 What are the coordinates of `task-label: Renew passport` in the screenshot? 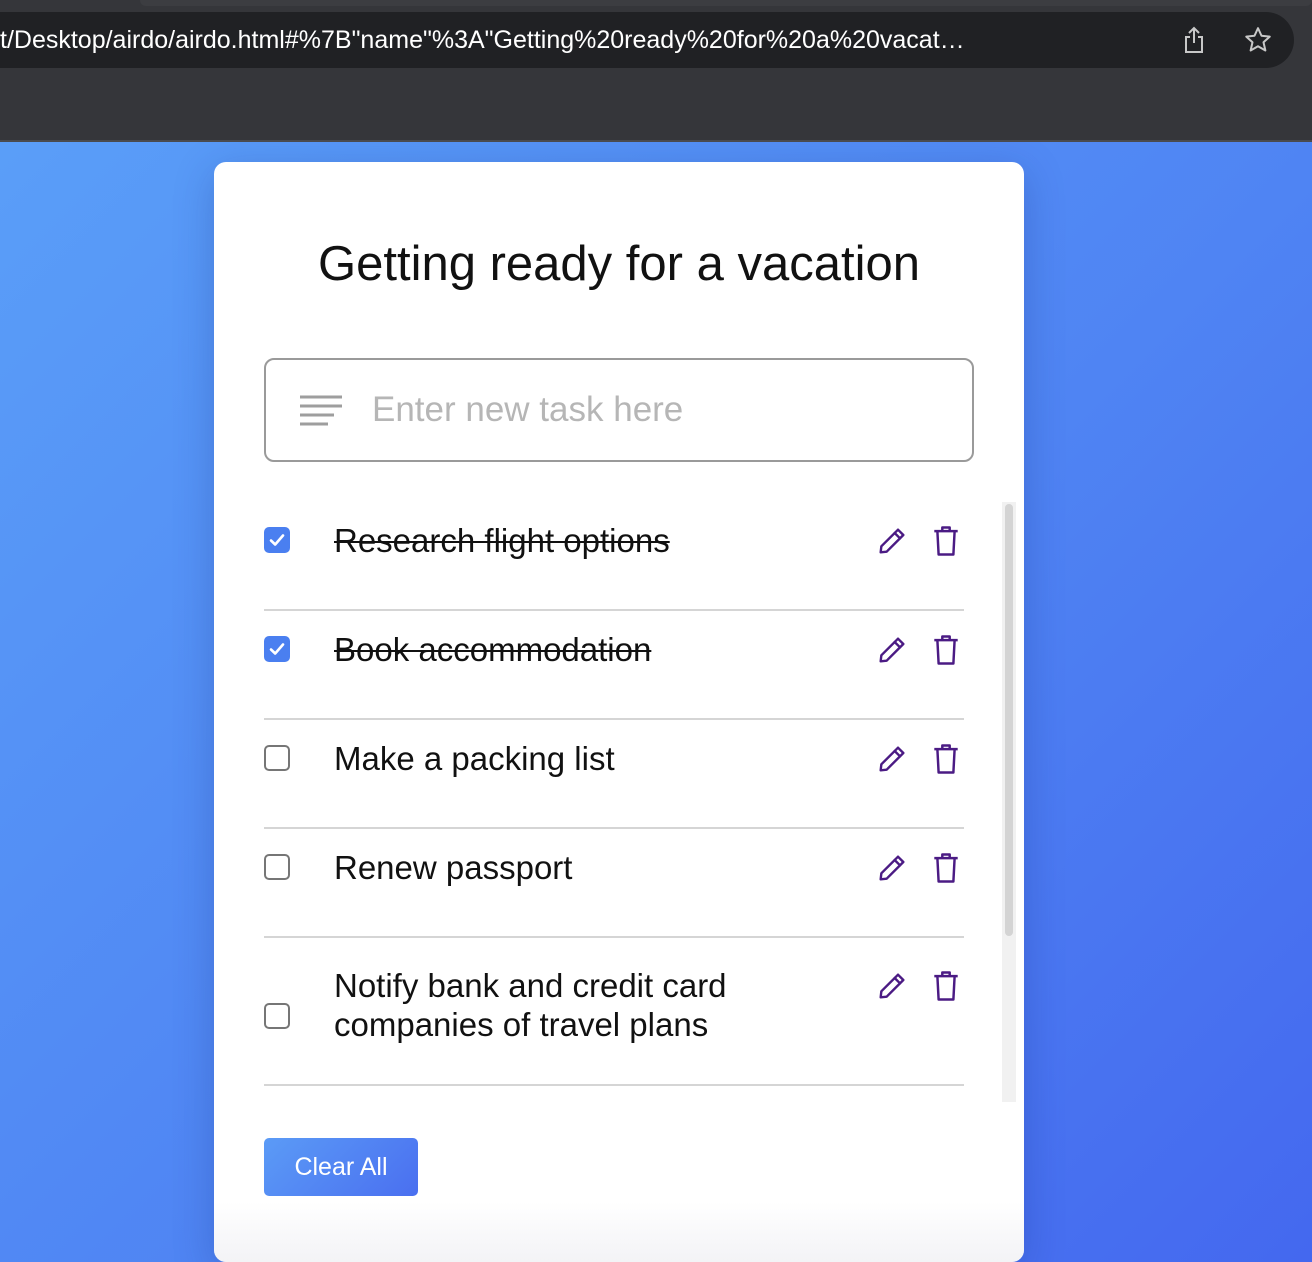 It's located at (453, 867).